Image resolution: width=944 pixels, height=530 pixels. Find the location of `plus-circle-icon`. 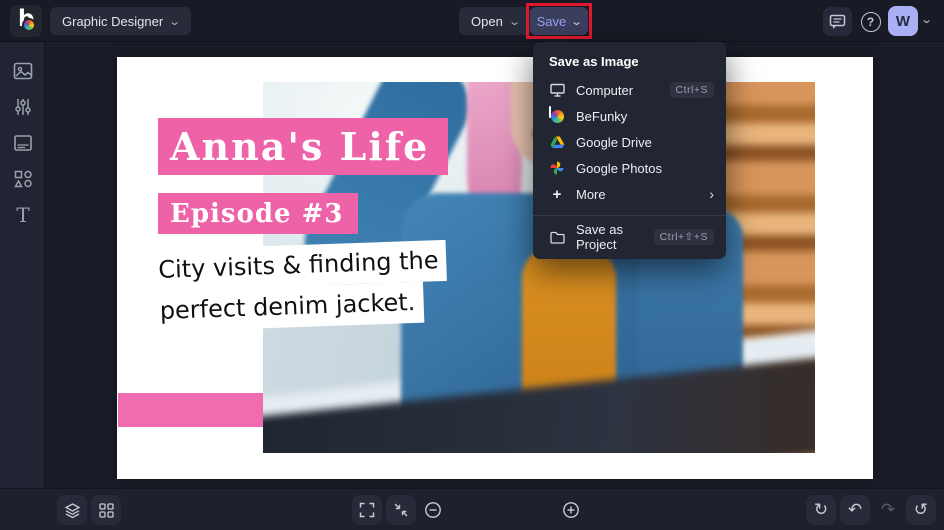

plus-circle-icon is located at coordinates (571, 510).